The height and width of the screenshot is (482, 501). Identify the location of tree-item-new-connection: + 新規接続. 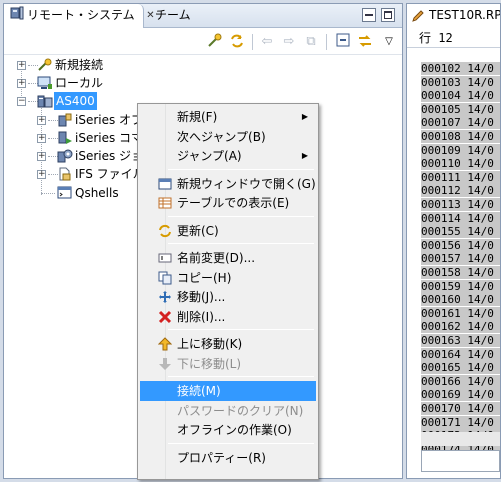
(104, 65).